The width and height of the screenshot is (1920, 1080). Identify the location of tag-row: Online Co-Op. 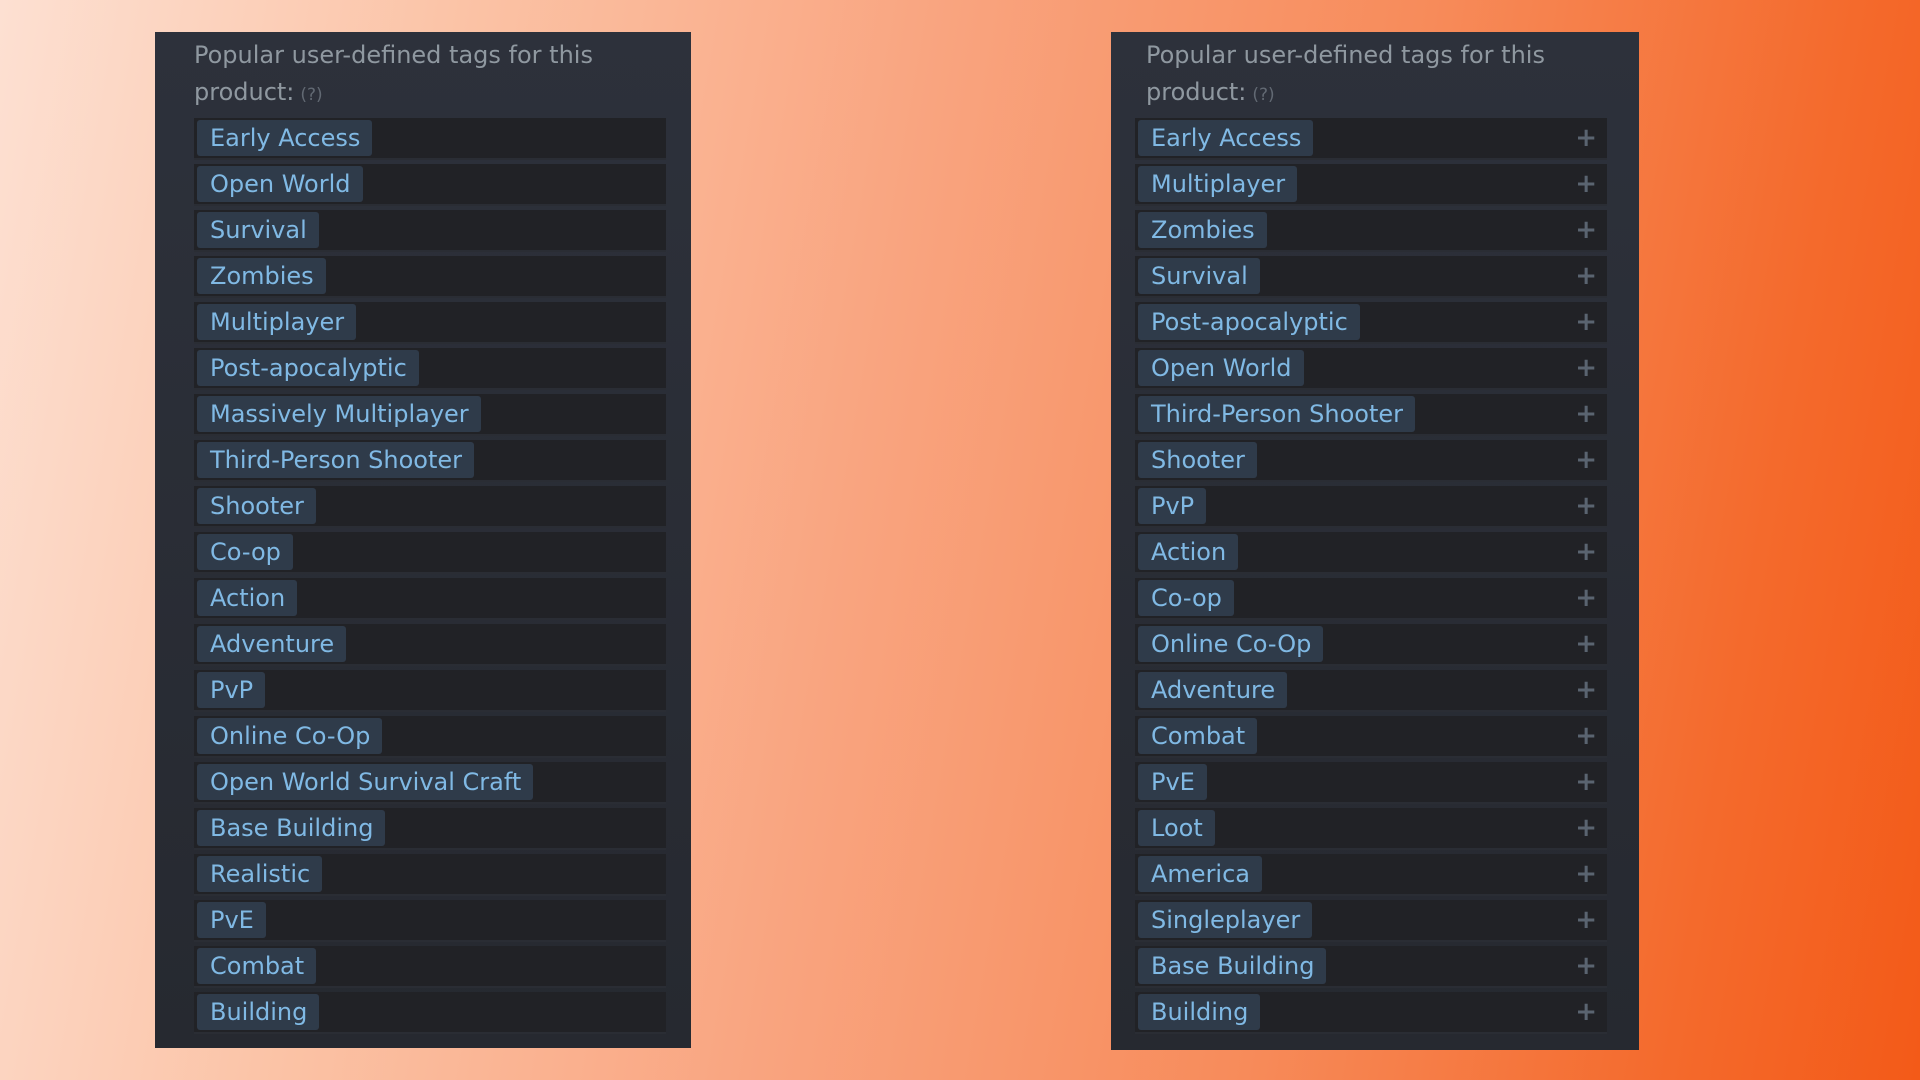
(430, 737).